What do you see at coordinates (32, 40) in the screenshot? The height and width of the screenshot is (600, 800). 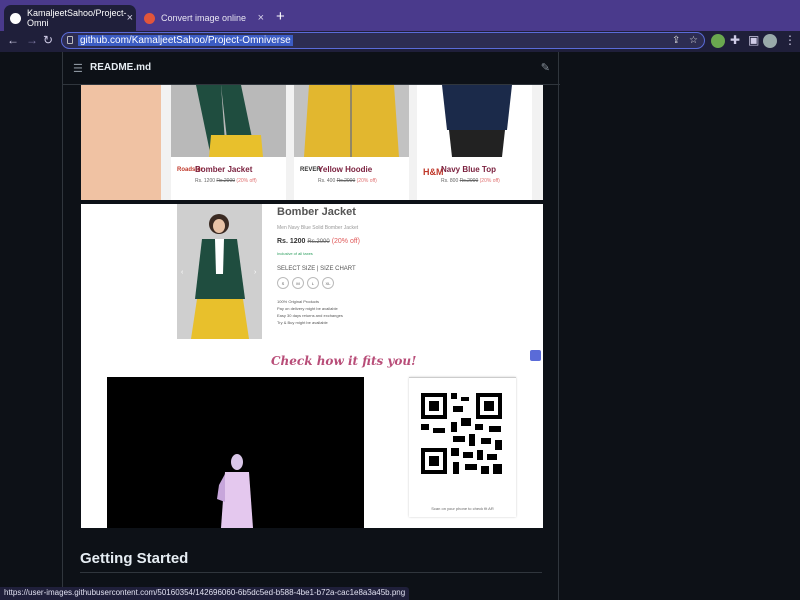 I see `forward-icon: →` at bounding box center [32, 40].